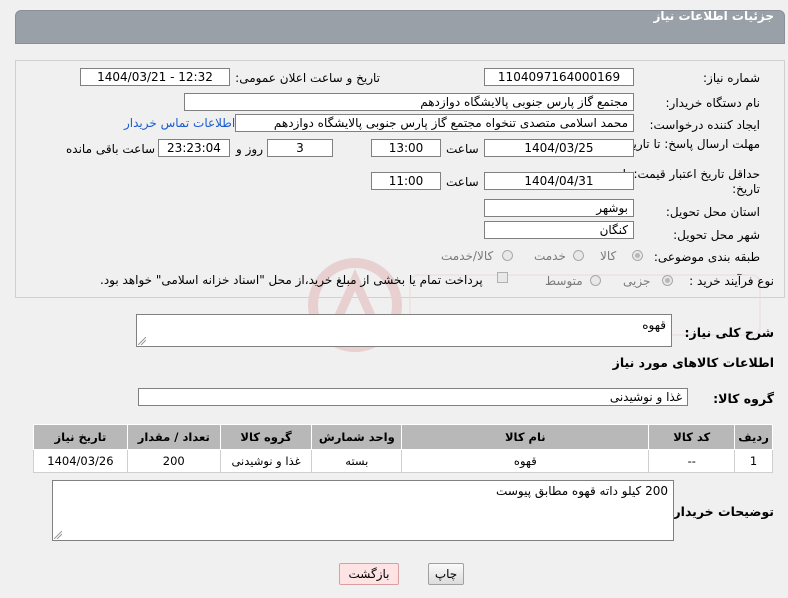 Image resolution: width=788 pixels, height=598 pixels. Describe the element at coordinates (608, 256) in the screenshot. I see `category-option-goods: کالا` at that location.